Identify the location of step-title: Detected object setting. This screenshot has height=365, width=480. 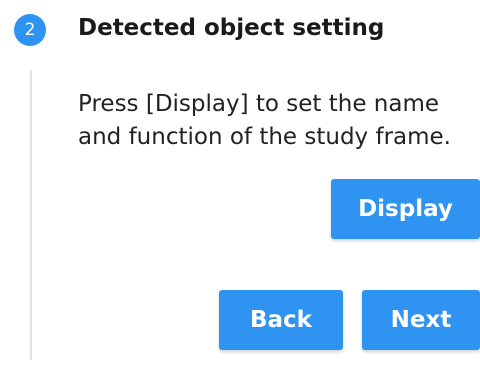
(231, 28).